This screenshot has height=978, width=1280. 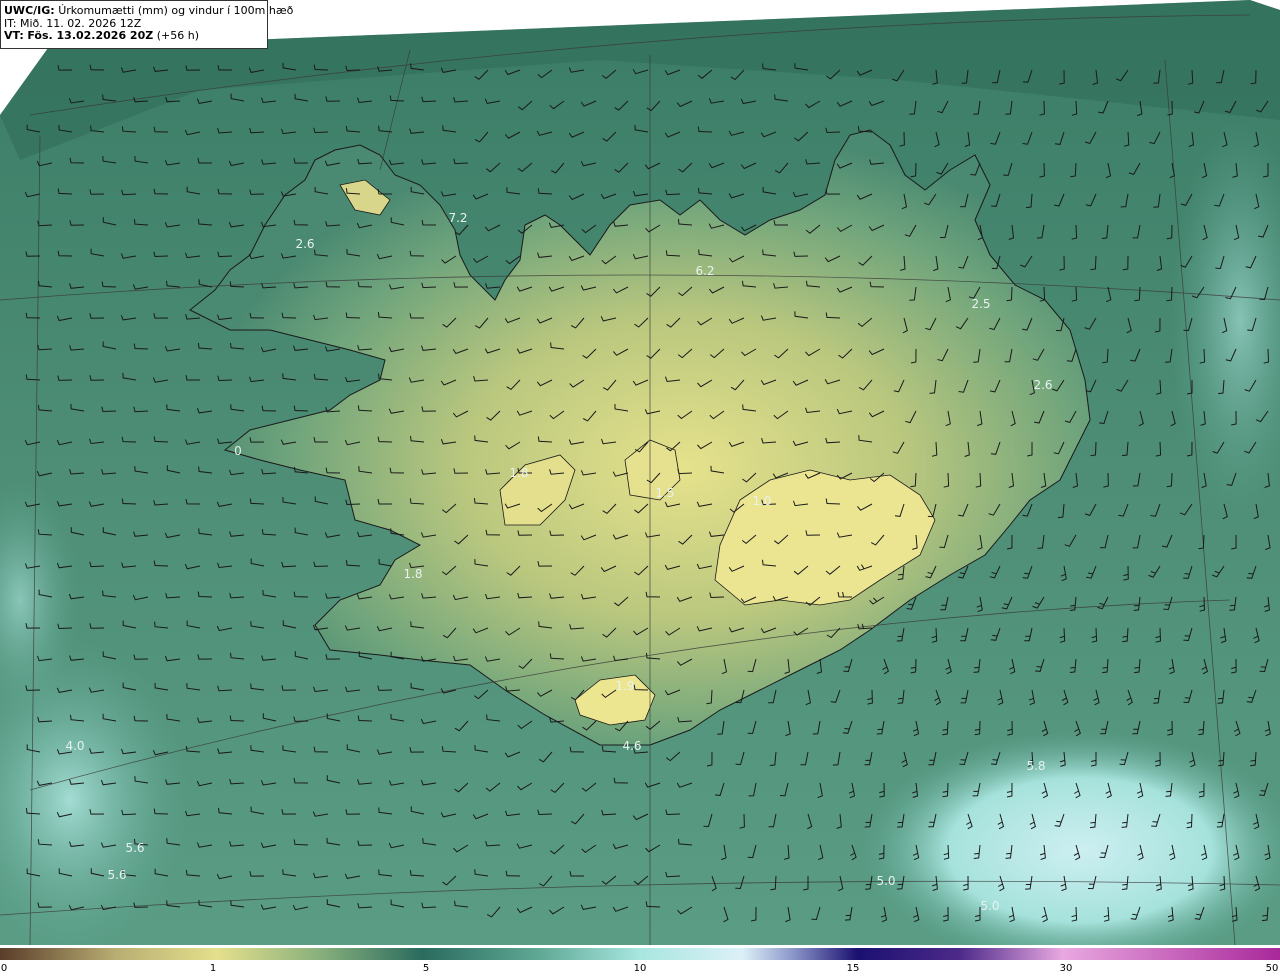 I want to click on precip-value-label: 4.0, so click(x=74, y=746).